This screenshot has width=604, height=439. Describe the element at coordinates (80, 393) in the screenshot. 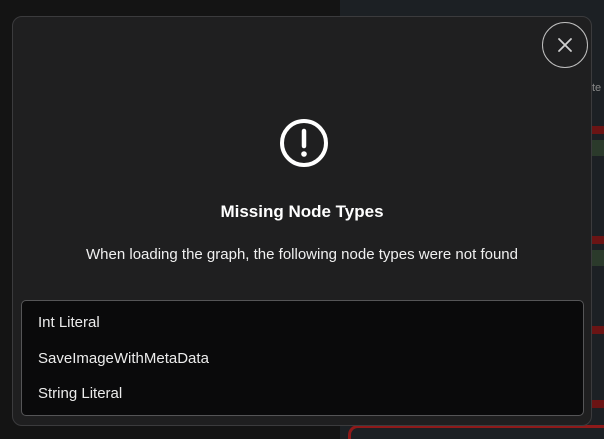

I see `list-item: String Literal` at that location.